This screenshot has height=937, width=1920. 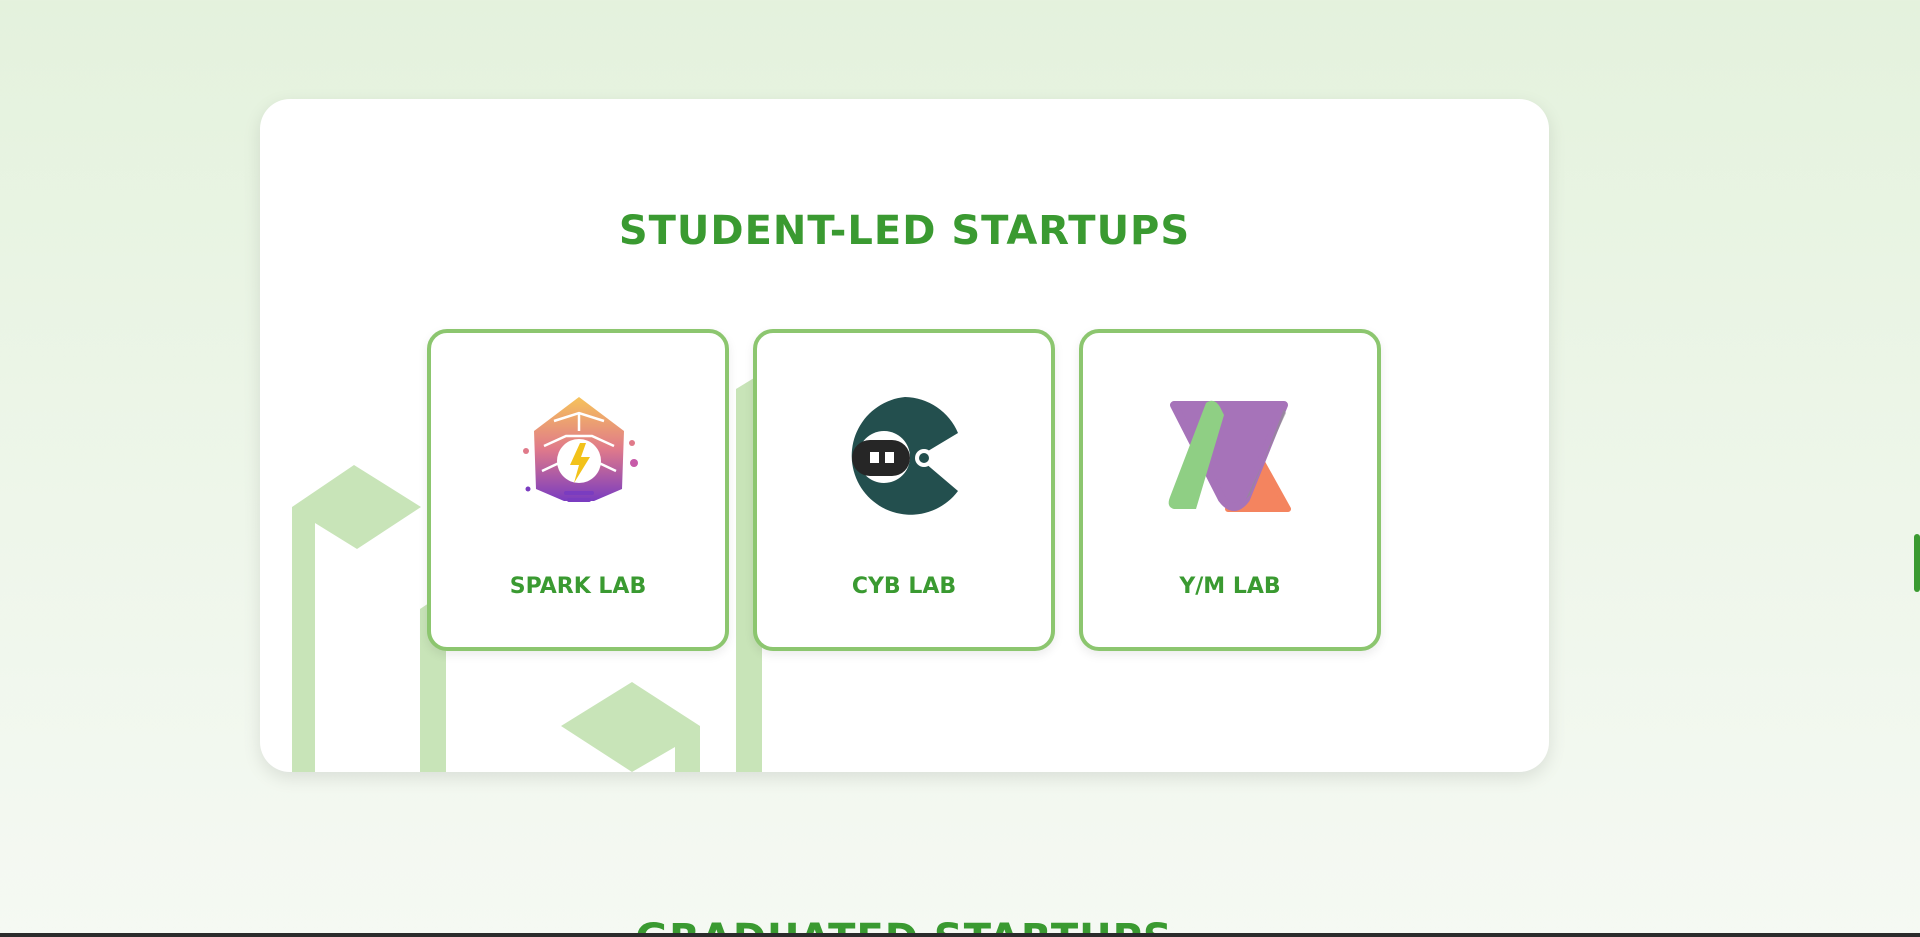 What do you see at coordinates (580, 449) in the screenshot?
I see `spark-lab-lightbulb-logo-icon` at bounding box center [580, 449].